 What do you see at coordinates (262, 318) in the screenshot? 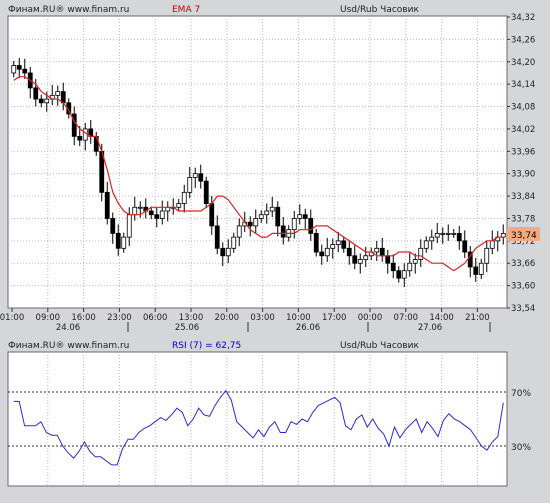
I see `time-tick-label: 03:00` at bounding box center [262, 318].